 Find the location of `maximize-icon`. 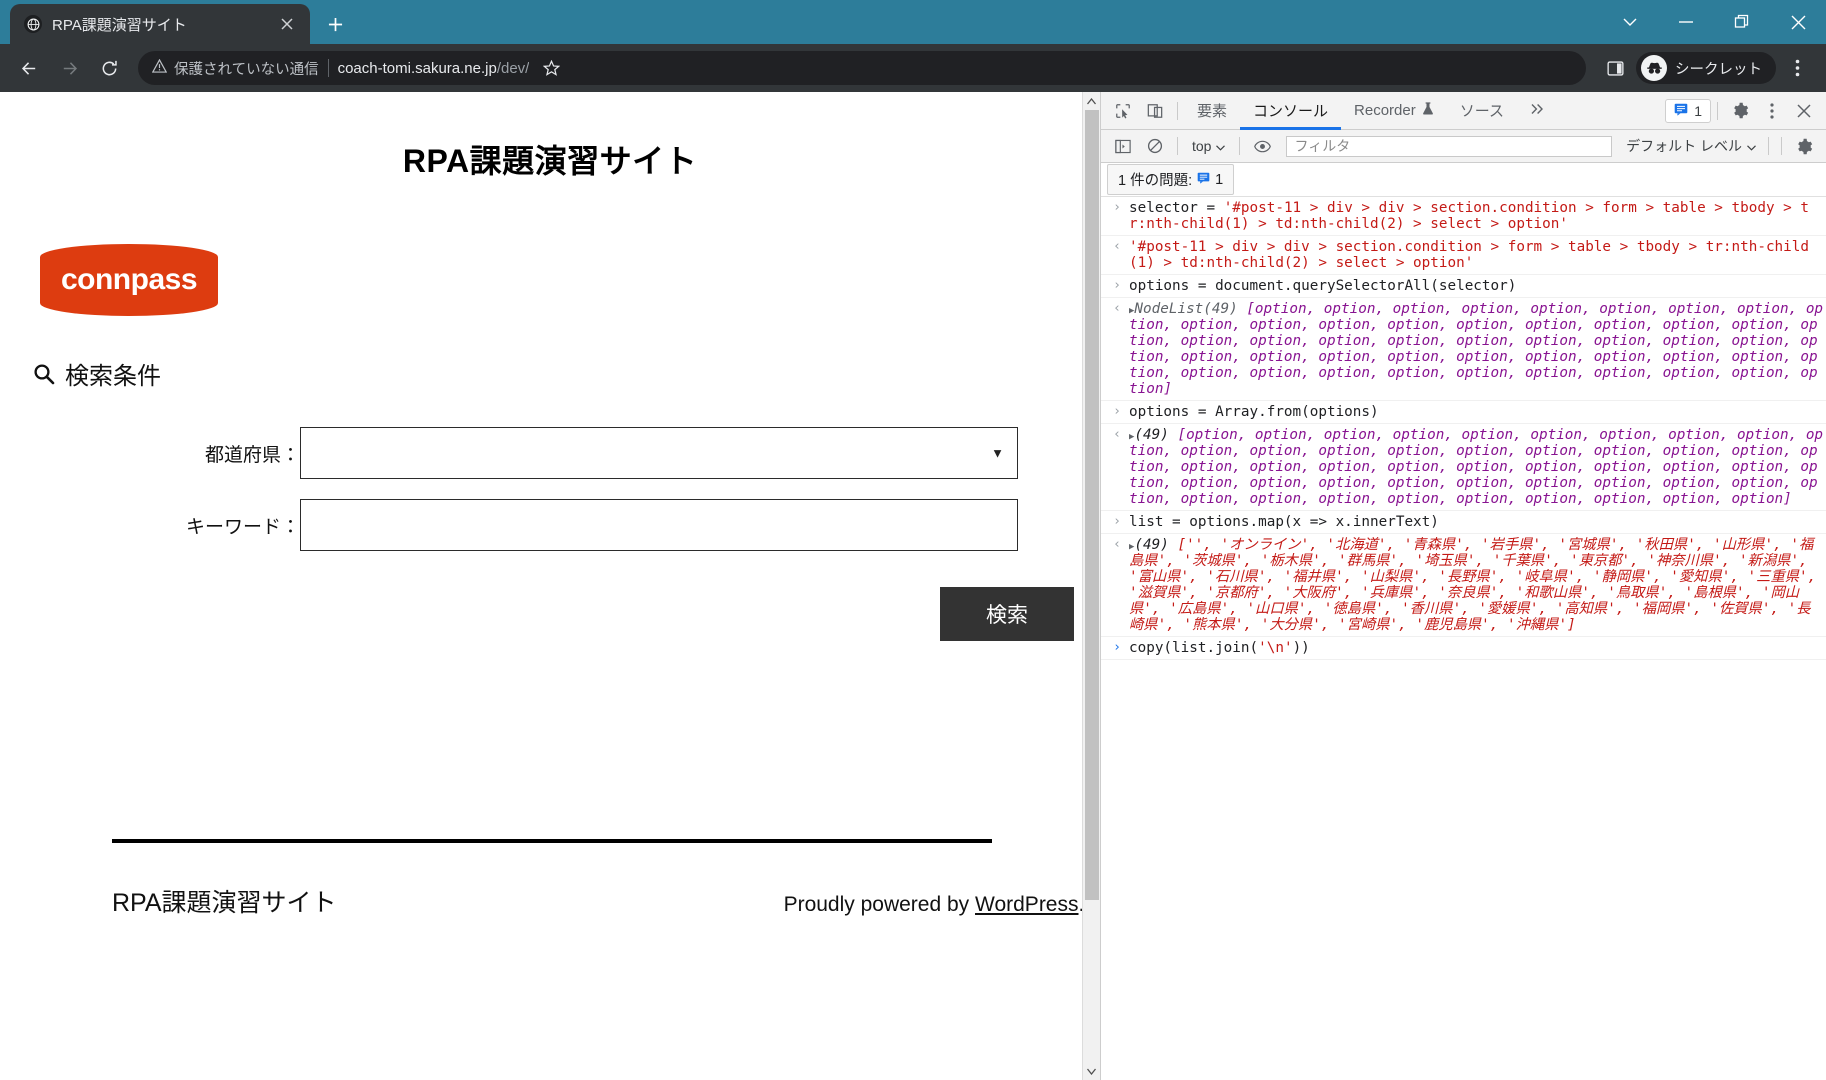

maximize-icon is located at coordinates (1742, 22).